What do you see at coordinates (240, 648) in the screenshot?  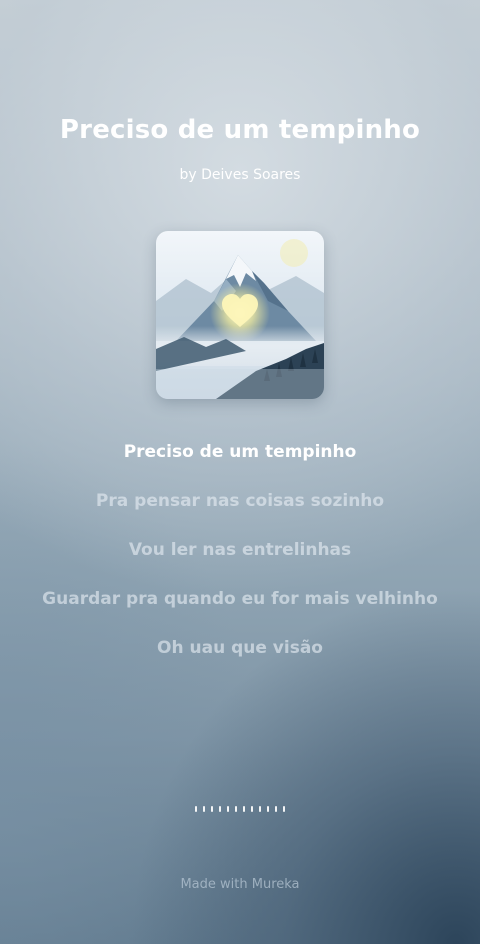 I see `lyric-line: Oh uau que visão` at bounding box center [240, 648].